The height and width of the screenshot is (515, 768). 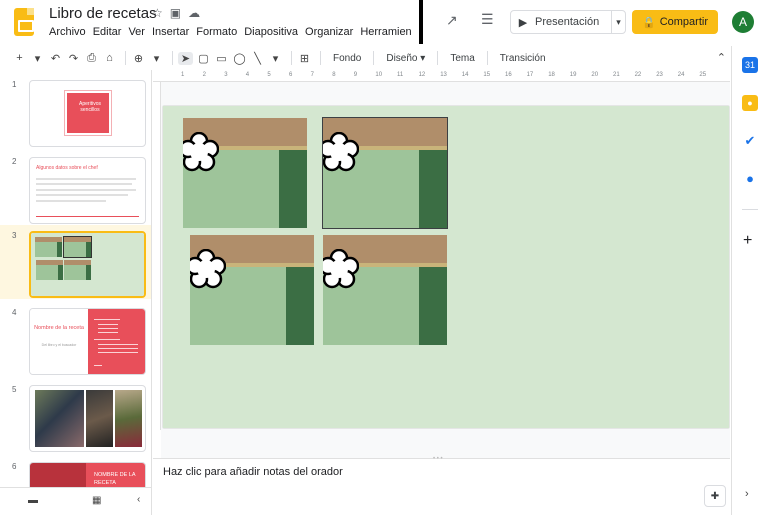 What do you see at coordinates (402, 58) in the screenshot?
I see `layout-label: Diseño` at bounding box center [402, 58].